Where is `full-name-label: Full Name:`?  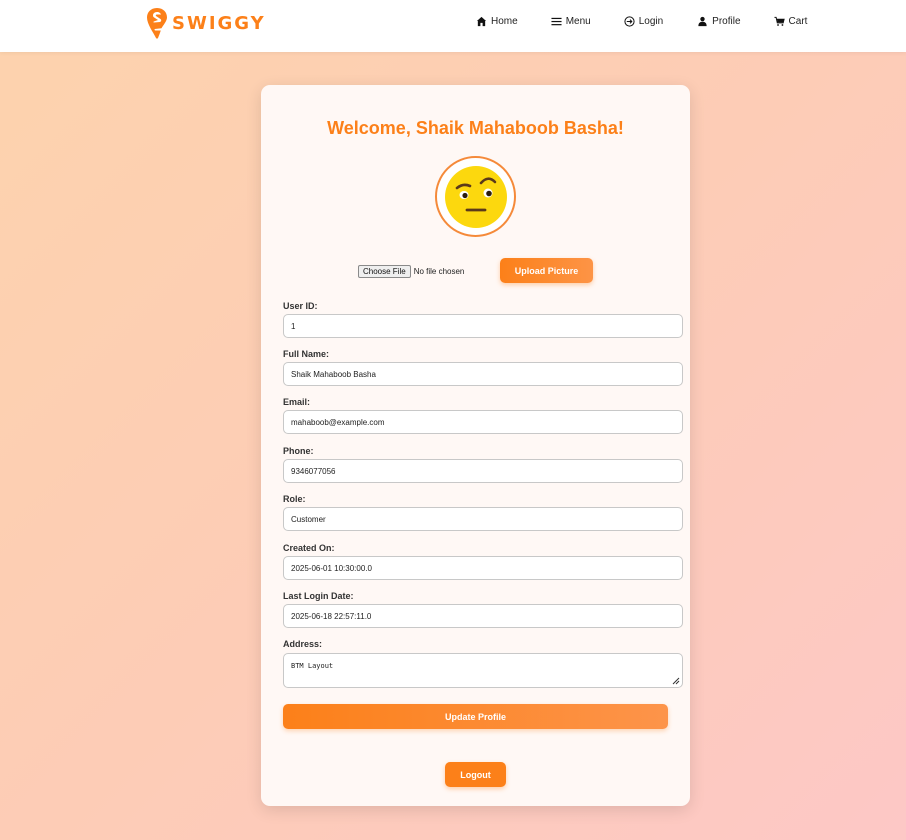 full-name-label: Full Name: is located at coordinates (306, 354).